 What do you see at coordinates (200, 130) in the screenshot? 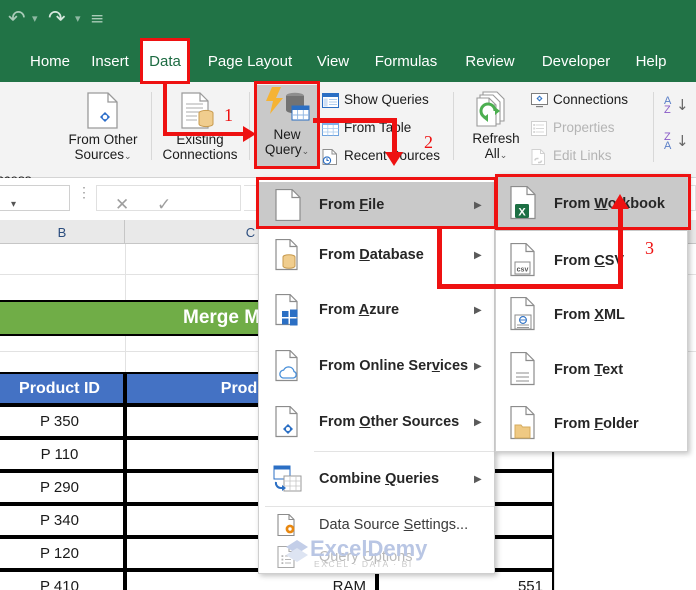
I see `ribbon-existing-connections: Existing Connections` at bounding box center [200, 130].